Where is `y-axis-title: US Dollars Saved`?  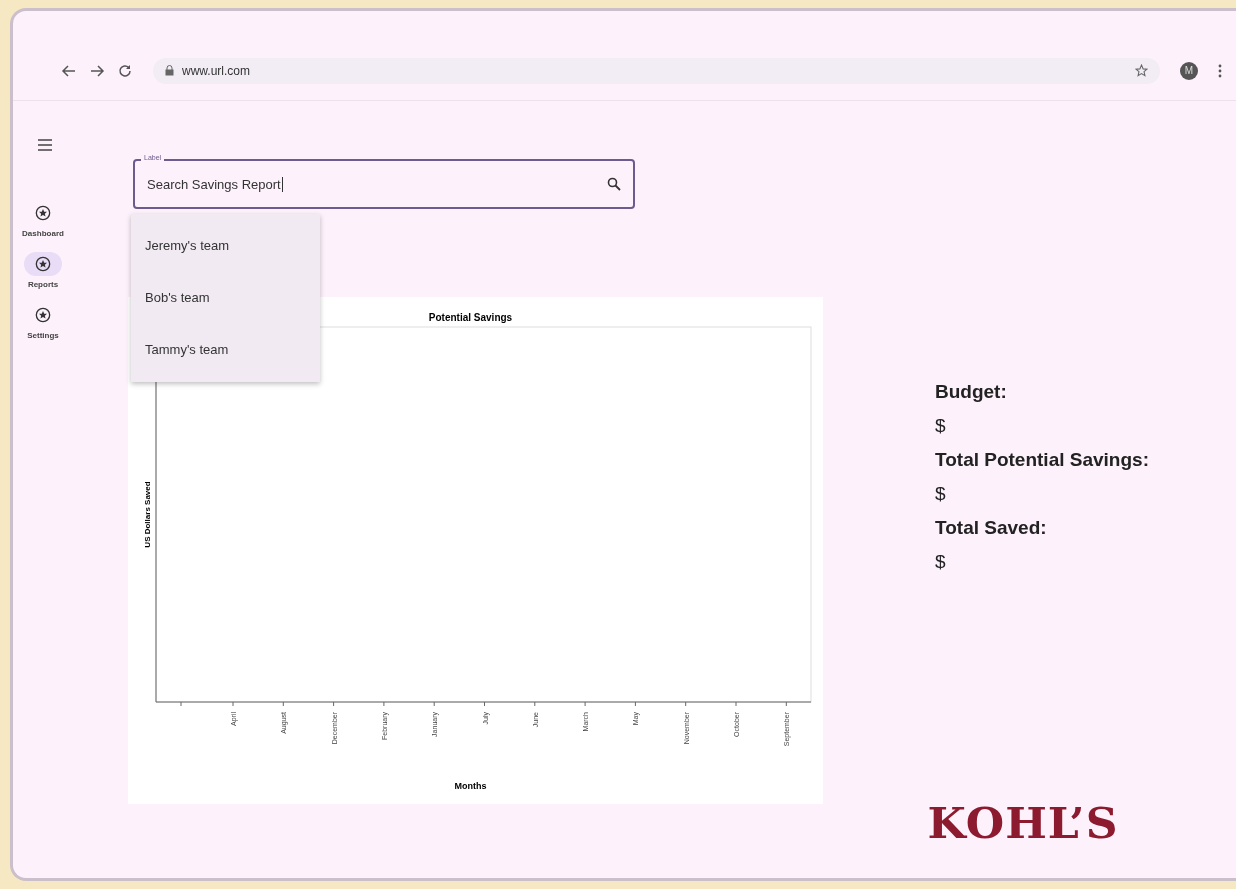 y-axis-title: US Dollars Saved is located at coordinates (147, 514).